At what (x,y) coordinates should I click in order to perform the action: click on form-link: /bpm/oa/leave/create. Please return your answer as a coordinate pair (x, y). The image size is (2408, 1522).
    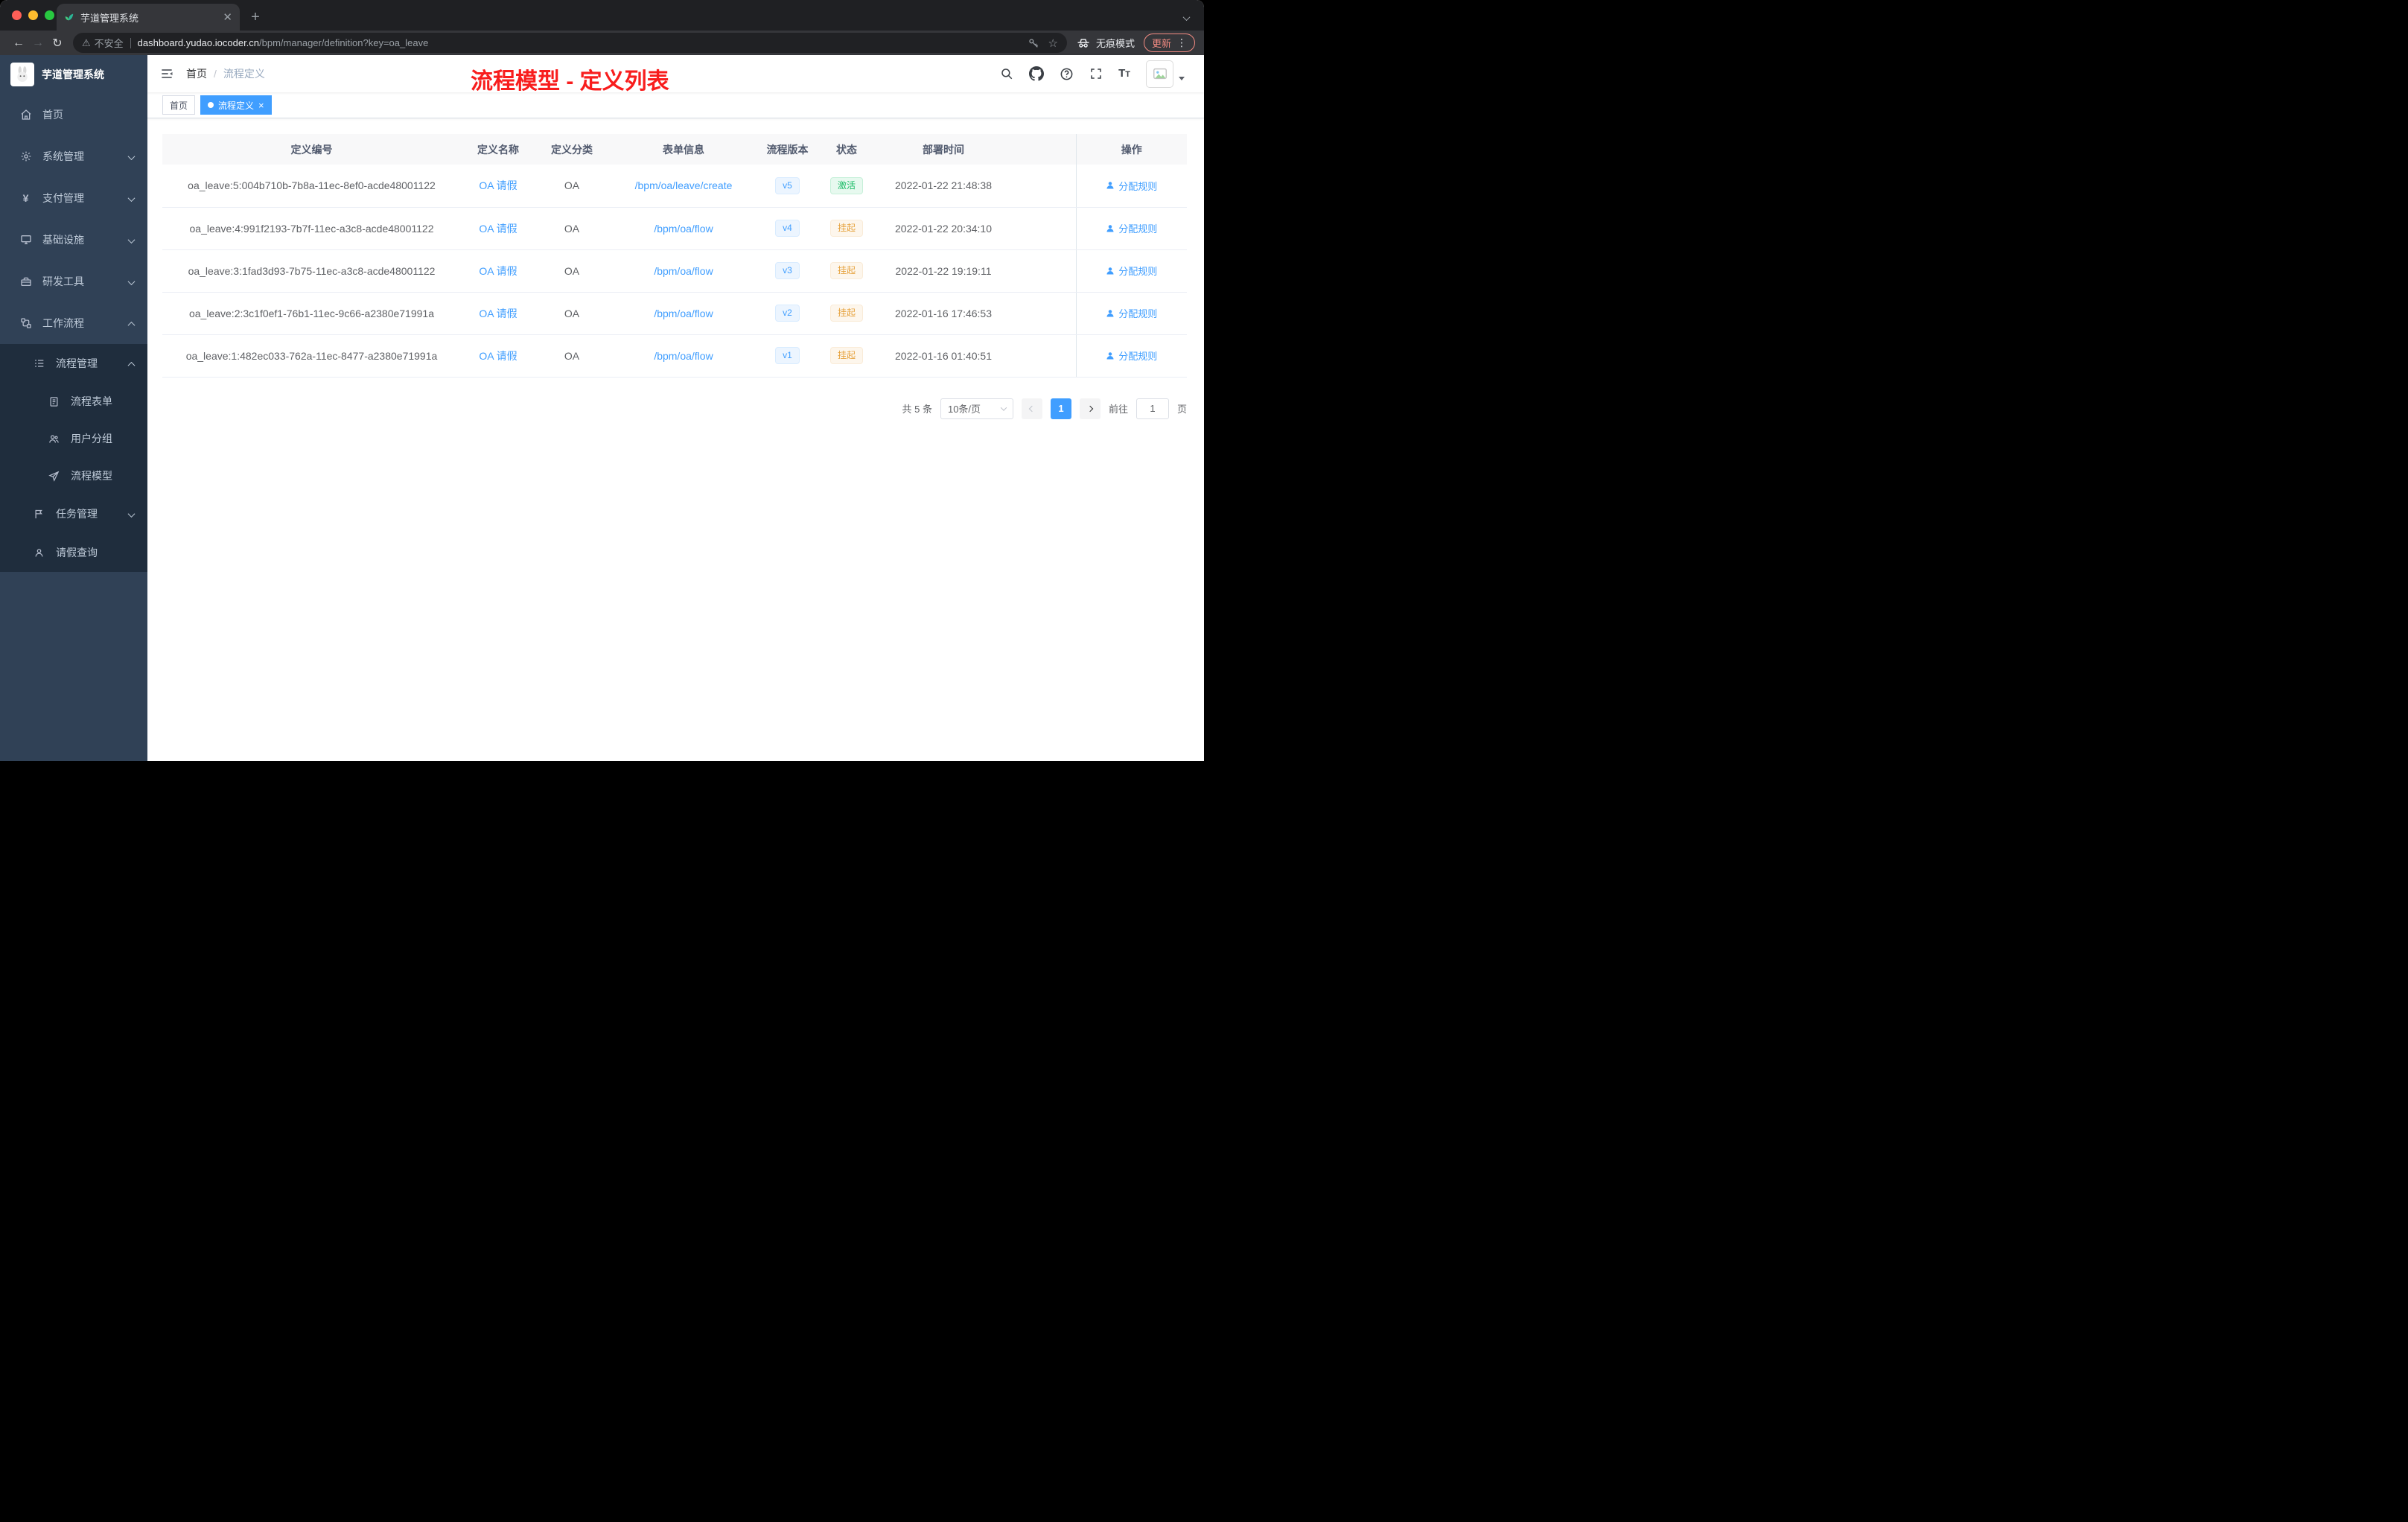
    Looking at the image, I should click on (684, 185).